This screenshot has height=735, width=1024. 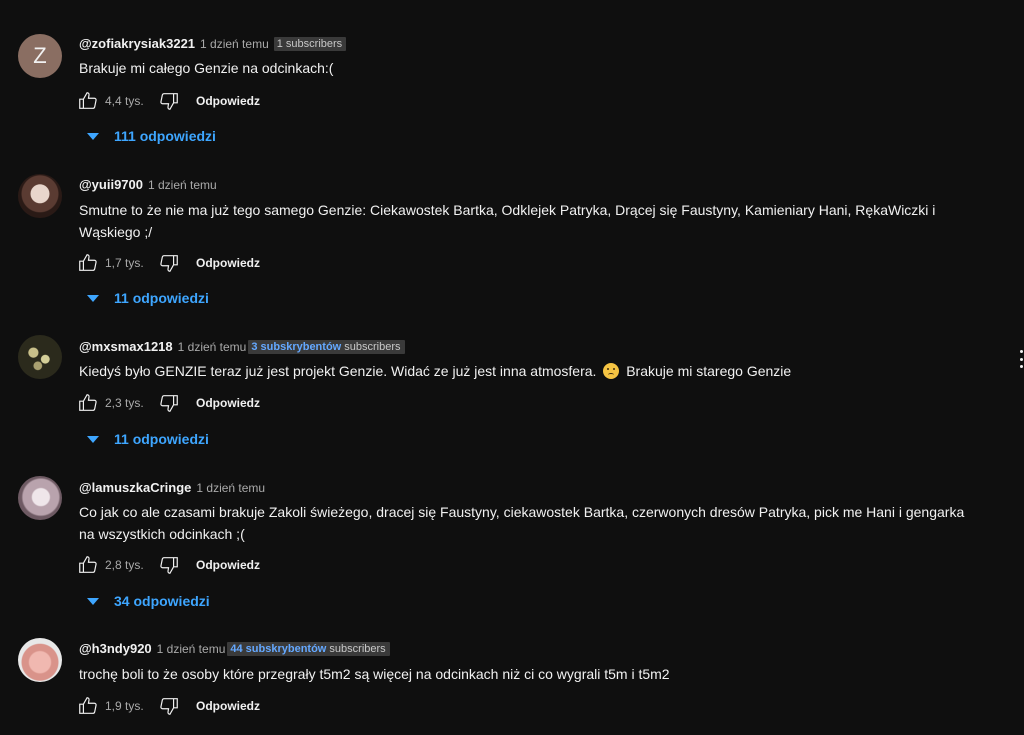 I want to click on subscriber-badge: 3 subskrybentów subscribers, so click(x=326, y=346).